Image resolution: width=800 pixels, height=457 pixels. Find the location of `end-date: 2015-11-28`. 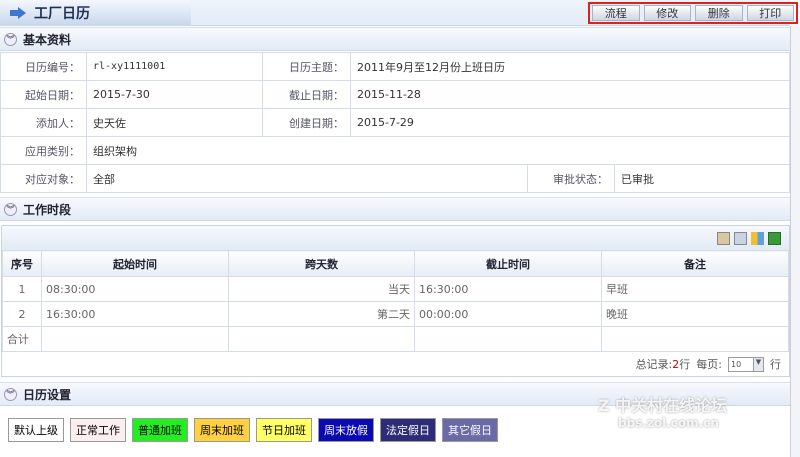

end-date: 2015-11-28 is located at coordinates (570, 94).